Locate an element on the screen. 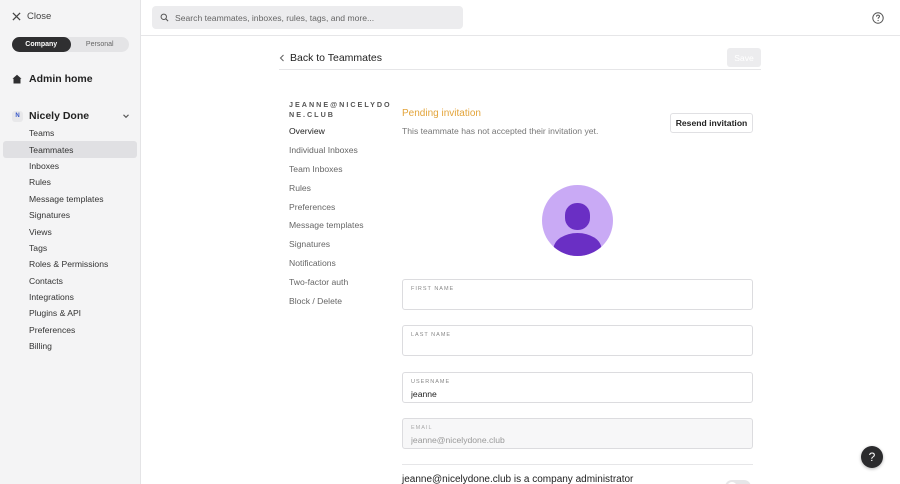  home-icon is located at coordinates (17, 79).